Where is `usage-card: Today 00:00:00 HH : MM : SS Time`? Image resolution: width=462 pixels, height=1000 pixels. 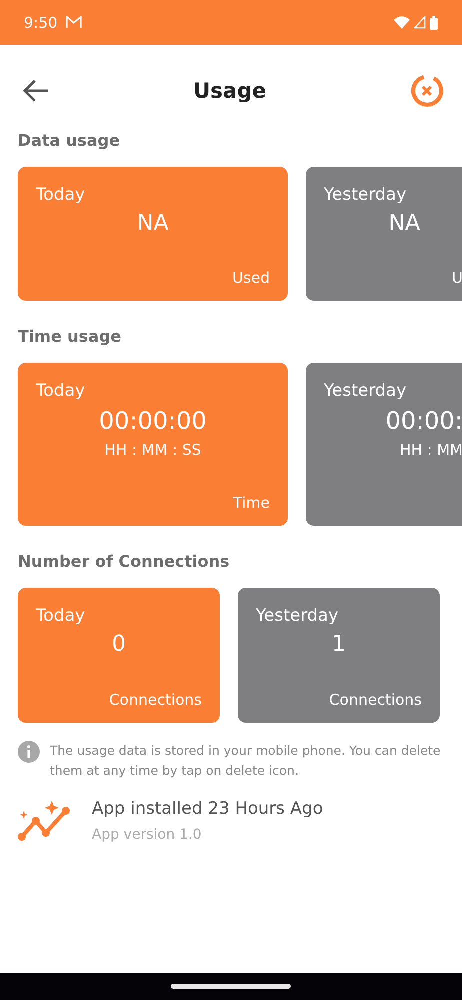 usage-card: Today 00:00:00 HH : MM : SS Time is located at coordinates (153, 444).